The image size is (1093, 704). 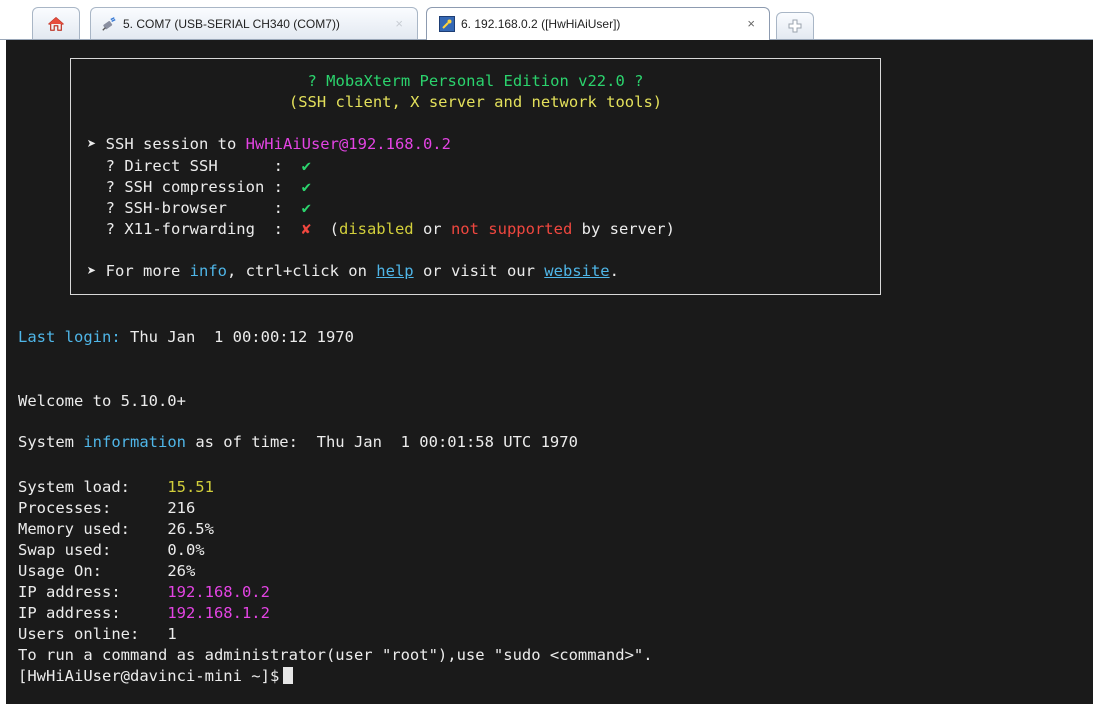 I want to click on new-tab-icon, so click(x=795, y=26).